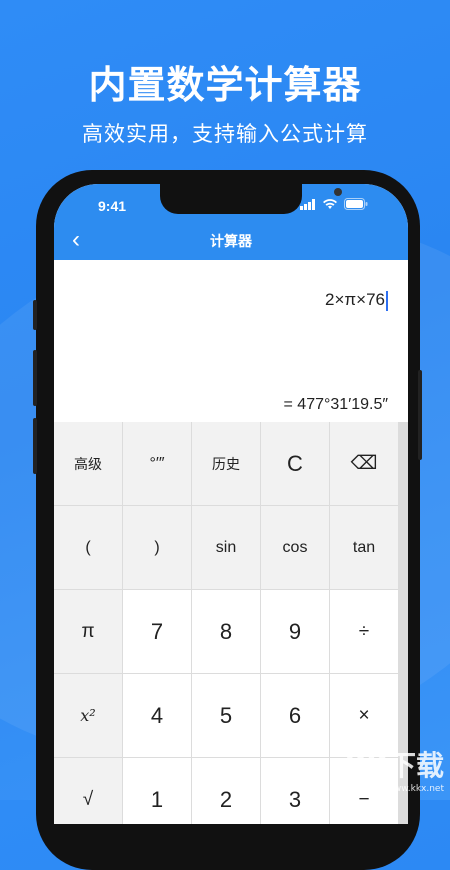  I want to click on key-7: 7, so click(157, 631).